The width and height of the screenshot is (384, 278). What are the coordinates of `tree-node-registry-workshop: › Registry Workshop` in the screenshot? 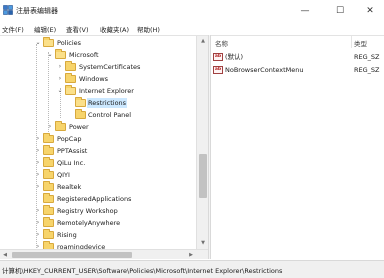 It's located at (98, 211).